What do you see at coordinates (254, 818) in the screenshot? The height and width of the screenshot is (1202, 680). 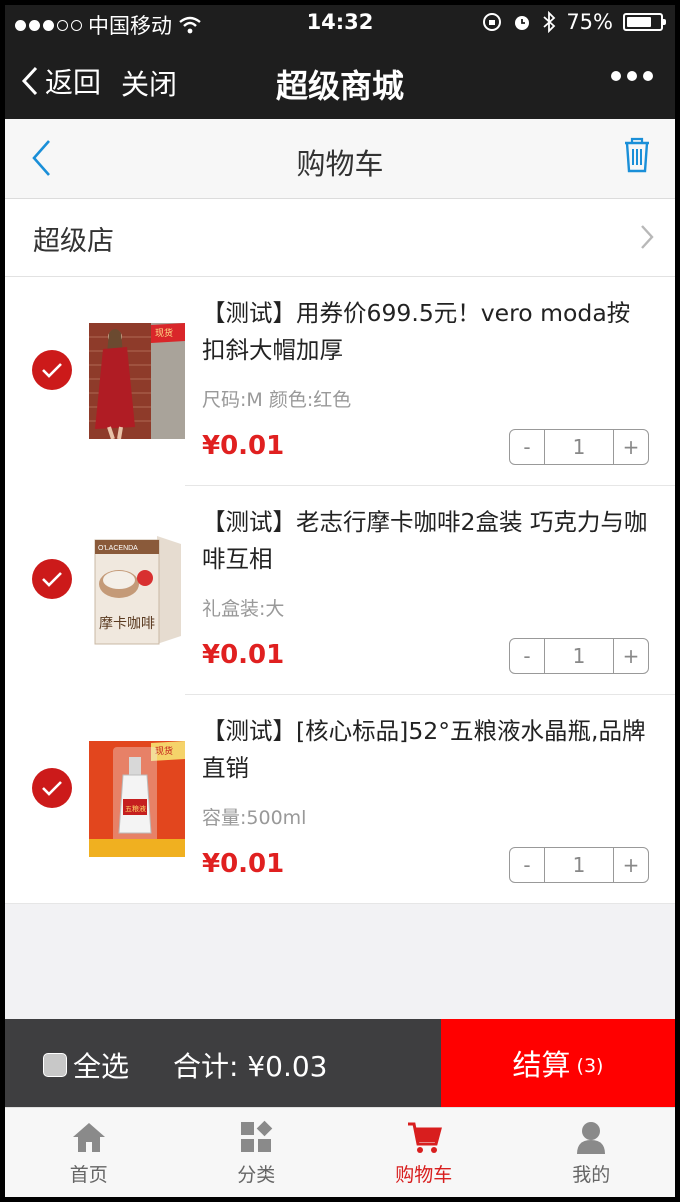 I see `item-spec: 容量:500ml` at bounding box center [254, 818].